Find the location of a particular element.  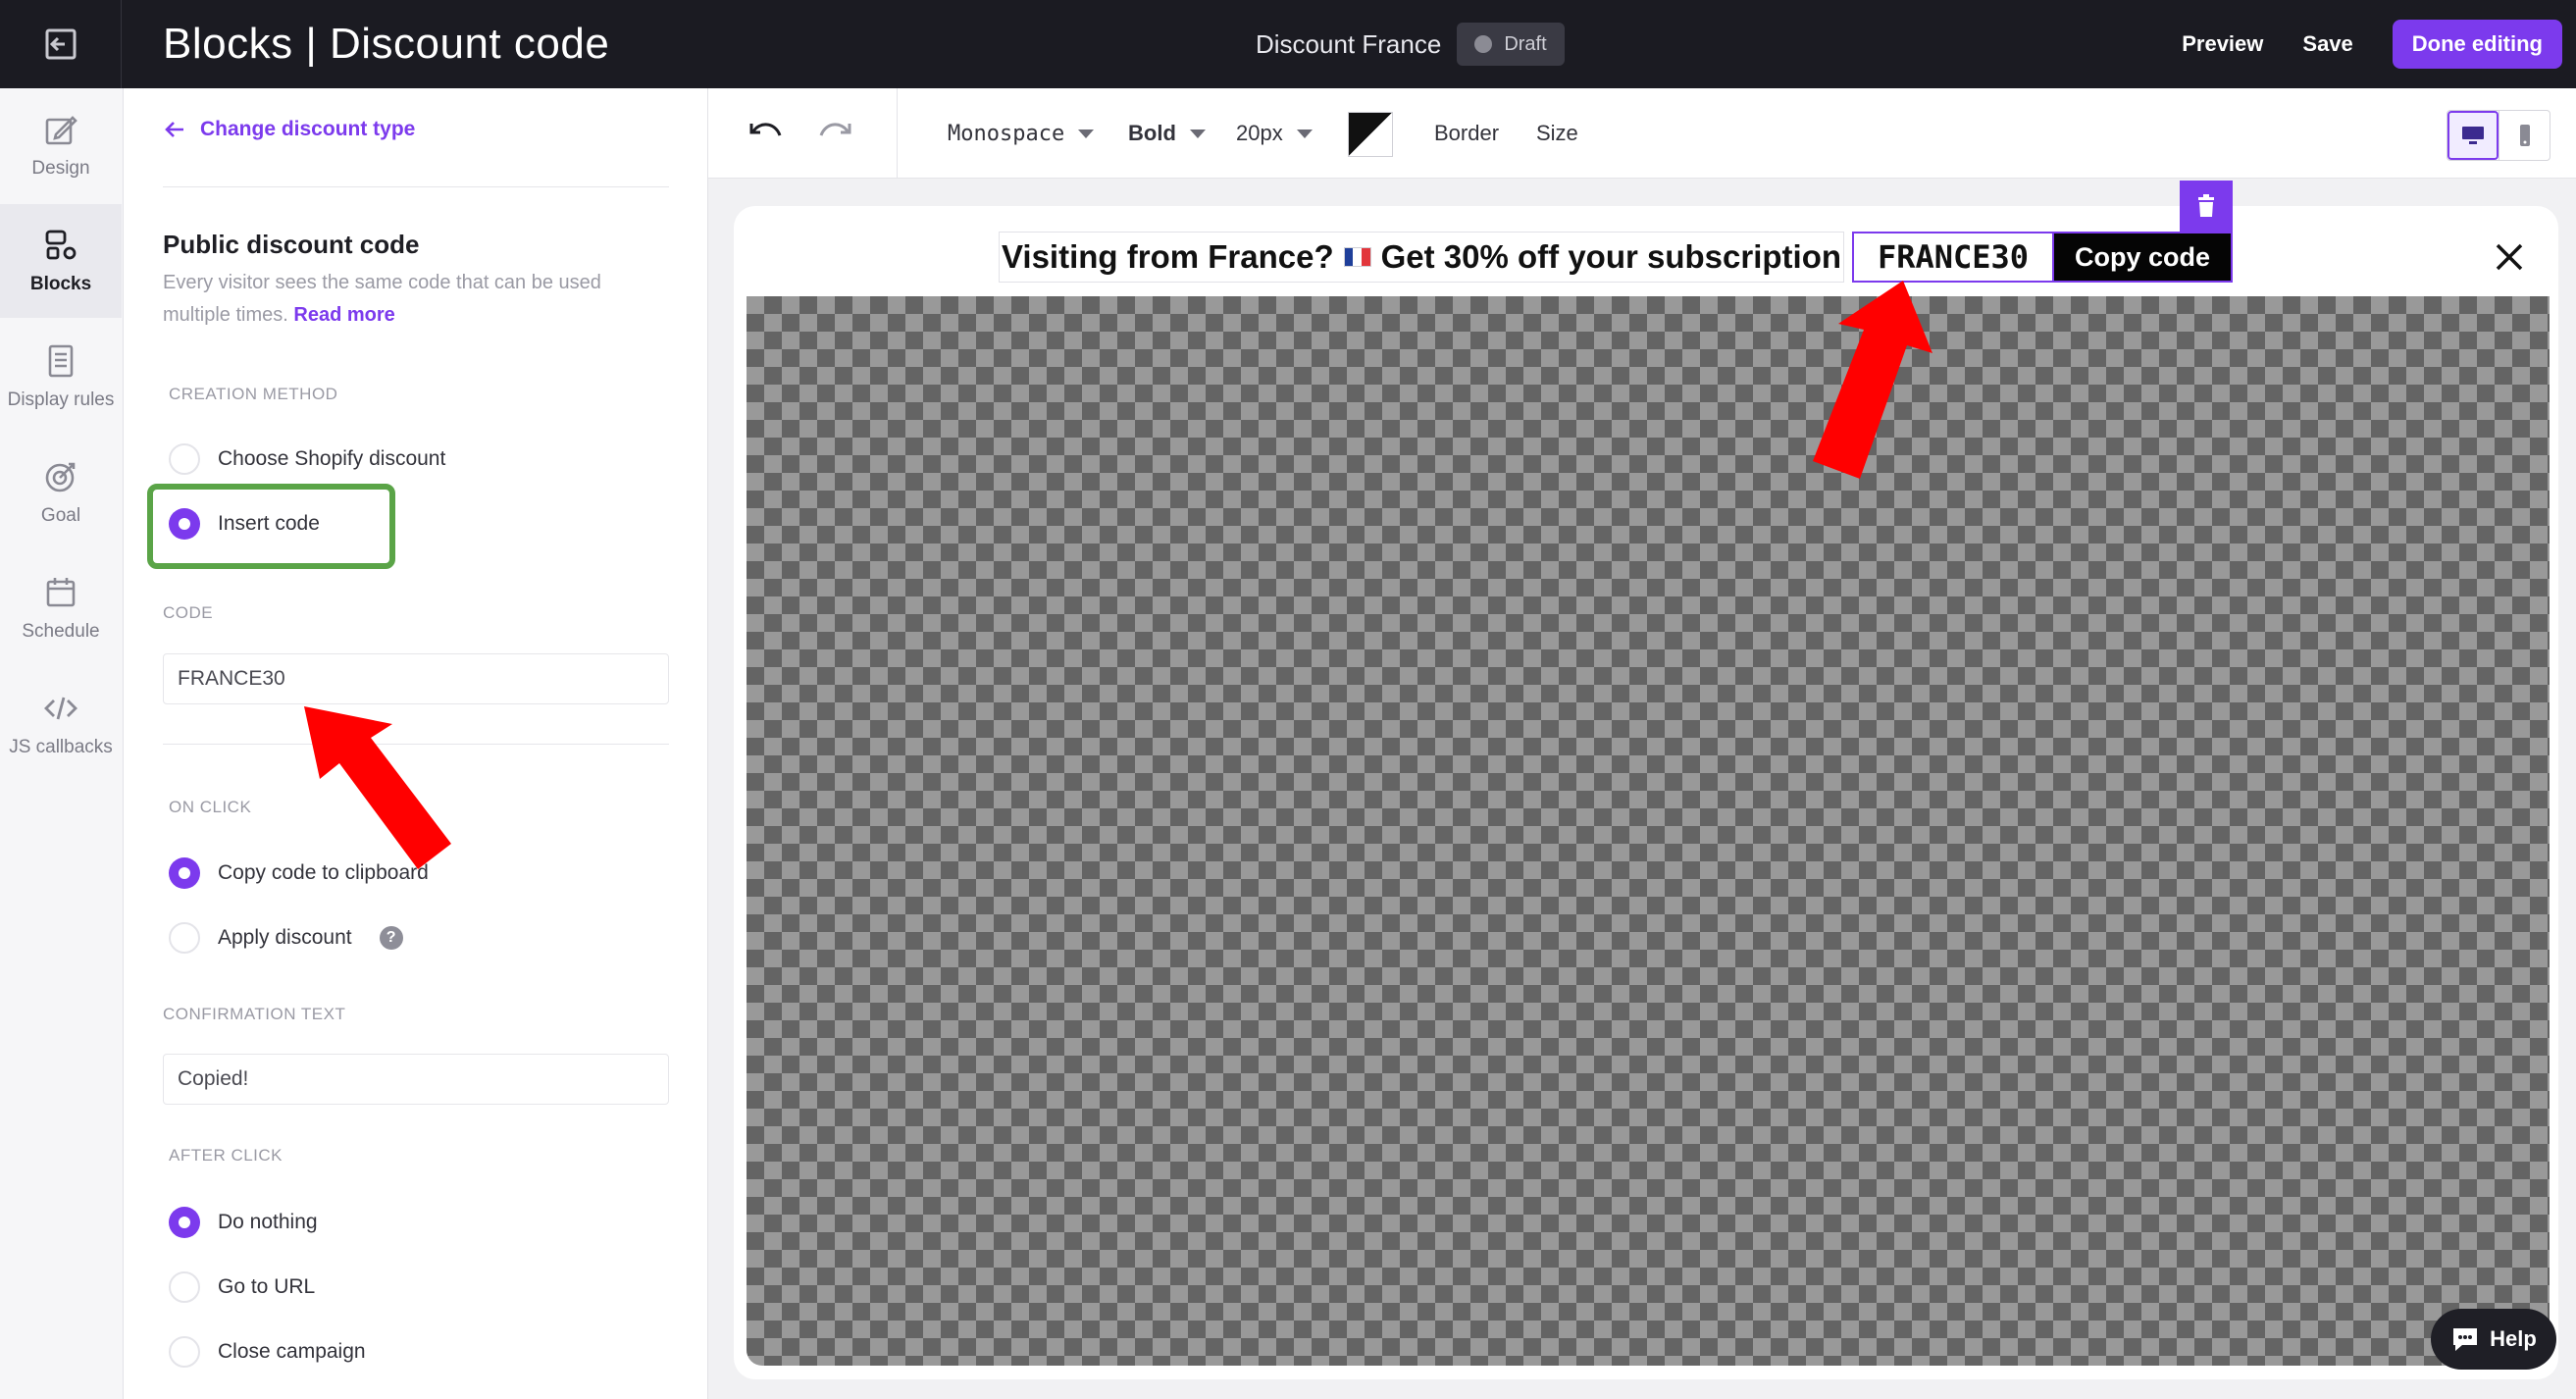

rail-item-design: Design is located at coordinates (61, 145).